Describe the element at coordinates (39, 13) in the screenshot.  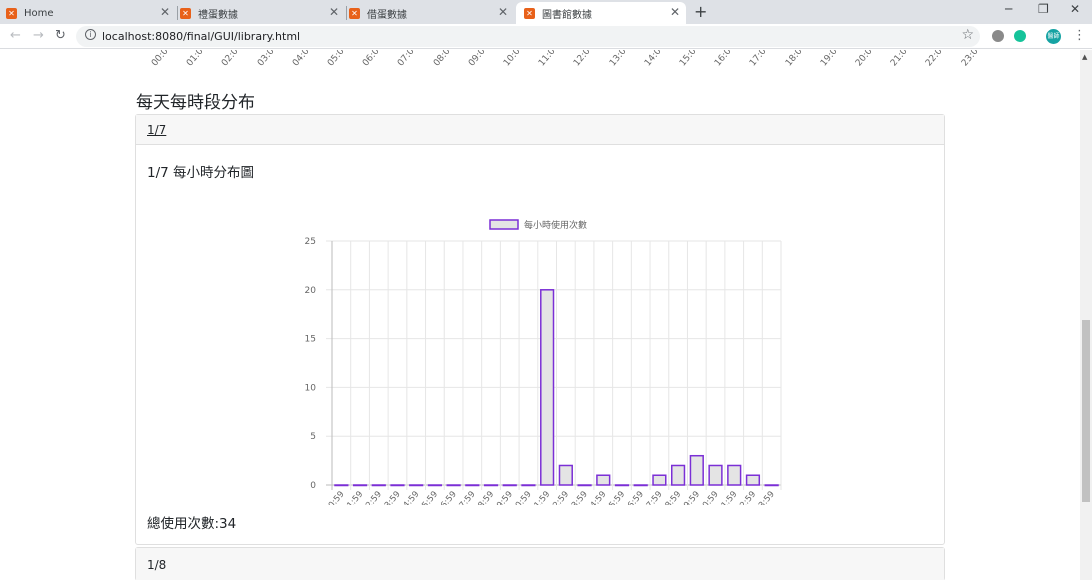
I see `tab-label: Home` at that location.